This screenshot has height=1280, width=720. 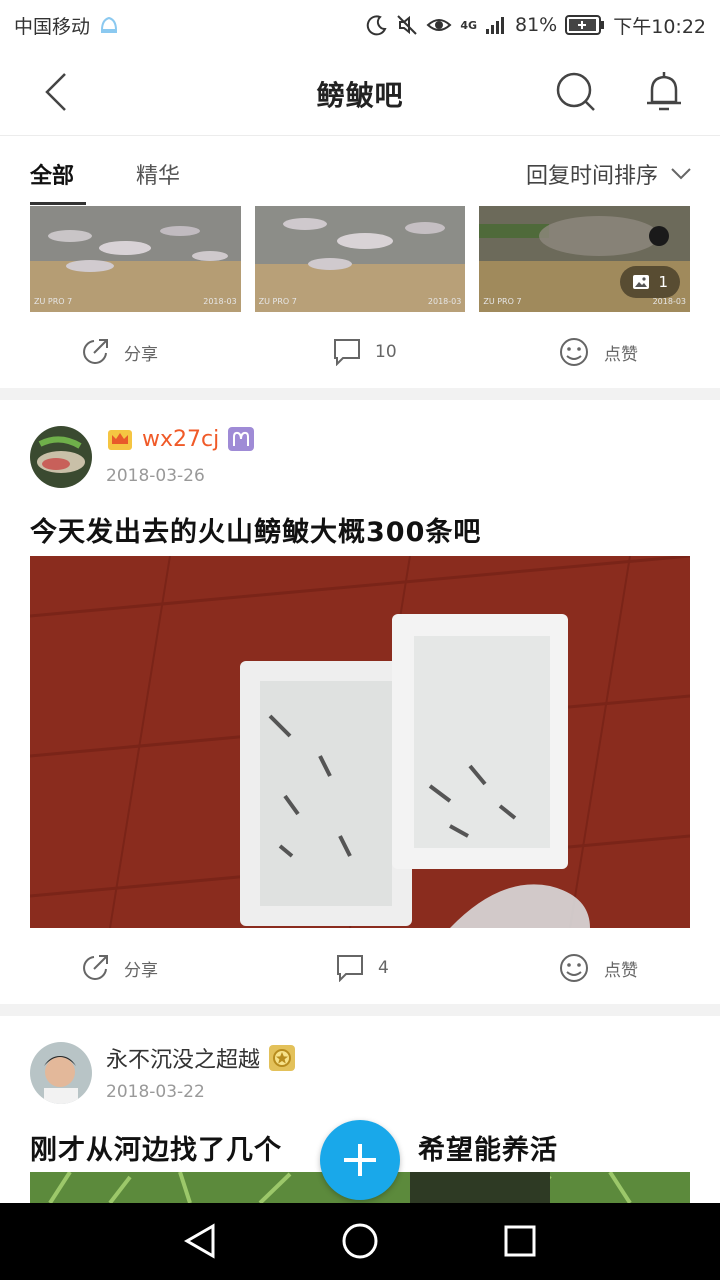 I want to click on triangle-back-icon, so click(x=199, y=1241).